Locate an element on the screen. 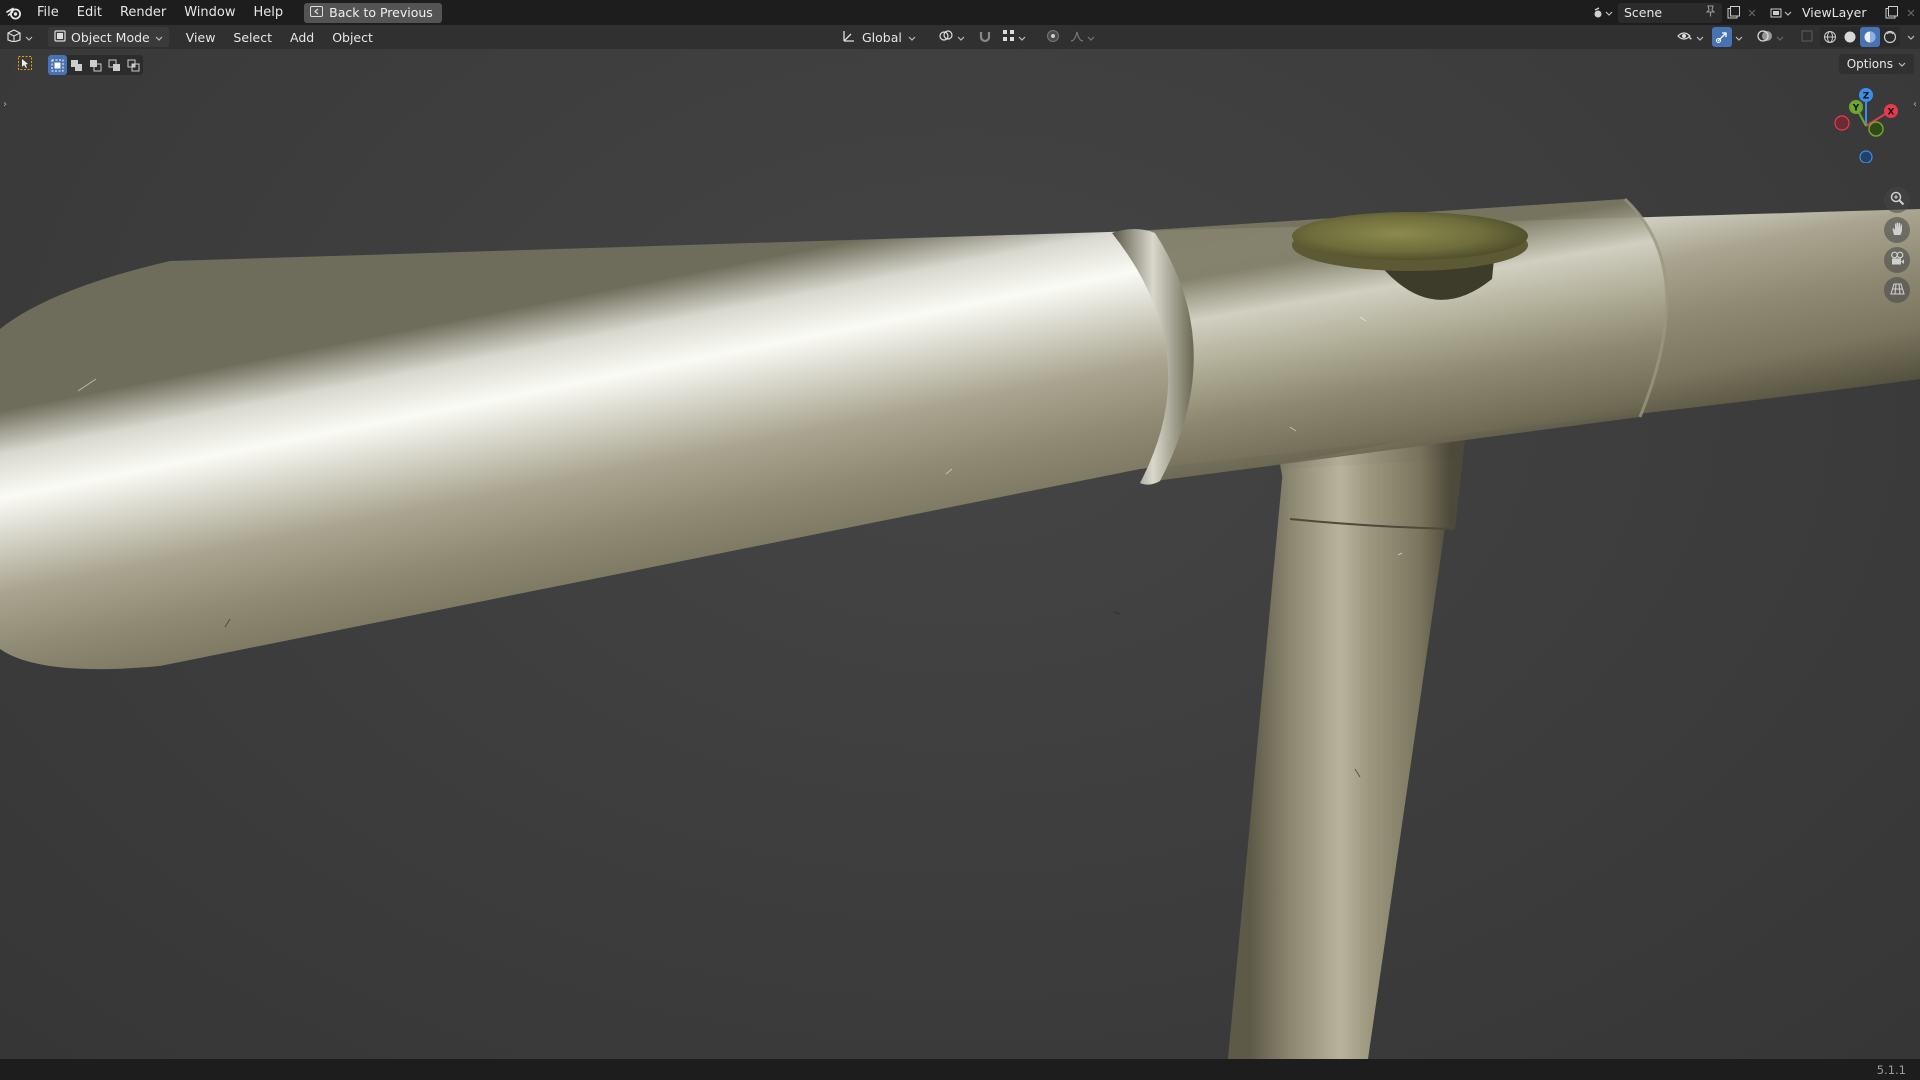  transform-orientation-label: Global is located at coordinates (882, 37).